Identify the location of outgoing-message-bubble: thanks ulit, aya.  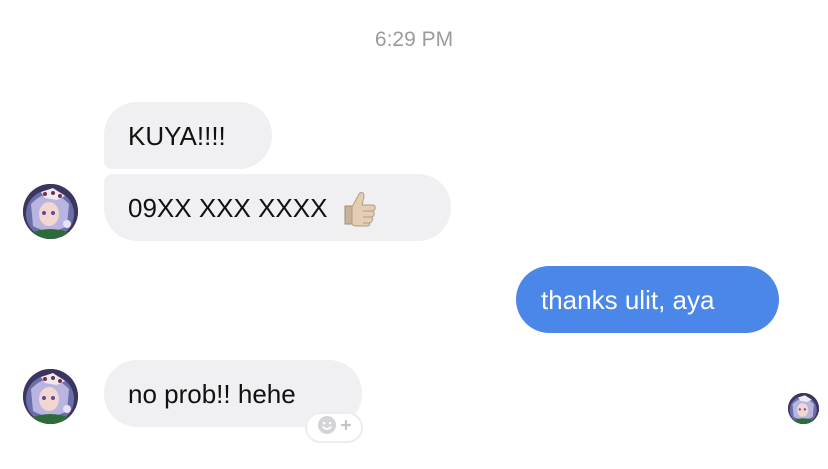
(647, 299).